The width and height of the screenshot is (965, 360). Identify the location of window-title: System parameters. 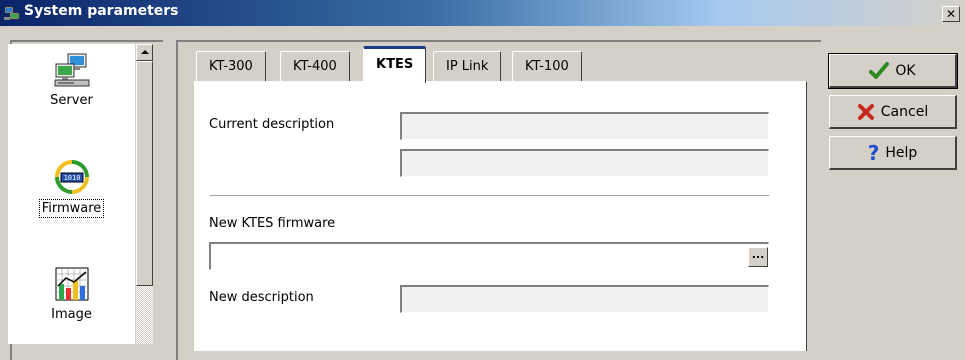
(101, 11).